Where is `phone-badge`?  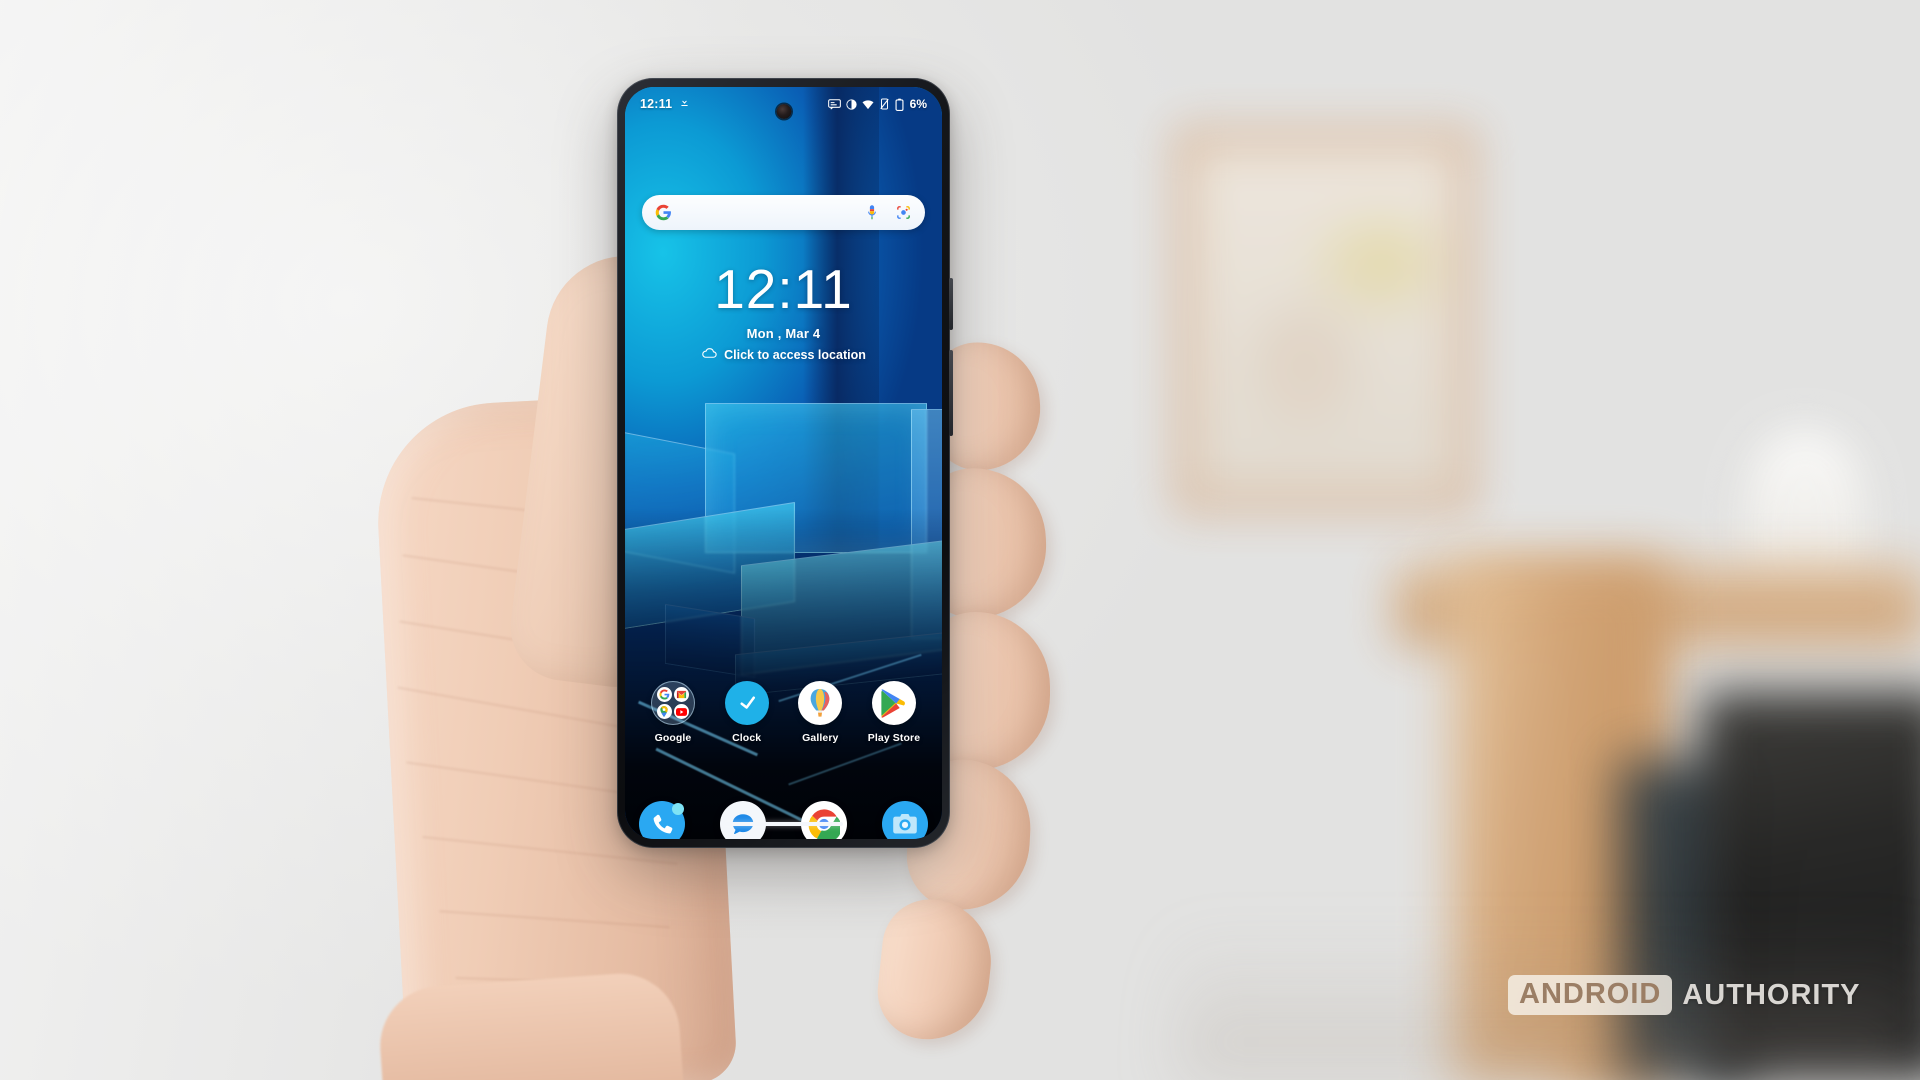
phone-badge is located at coordinates (678, 809).